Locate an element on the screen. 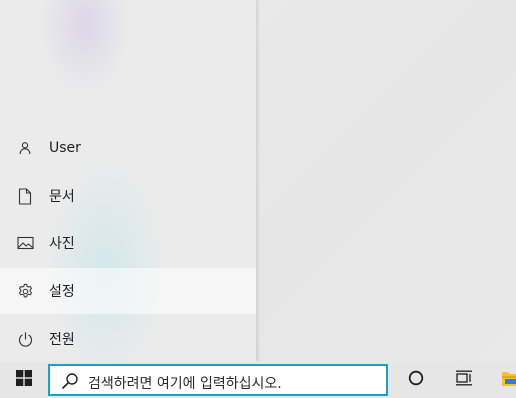 The image size is (516, 398). start-item-pictures: 사진 is located at coordinates (128, 243).